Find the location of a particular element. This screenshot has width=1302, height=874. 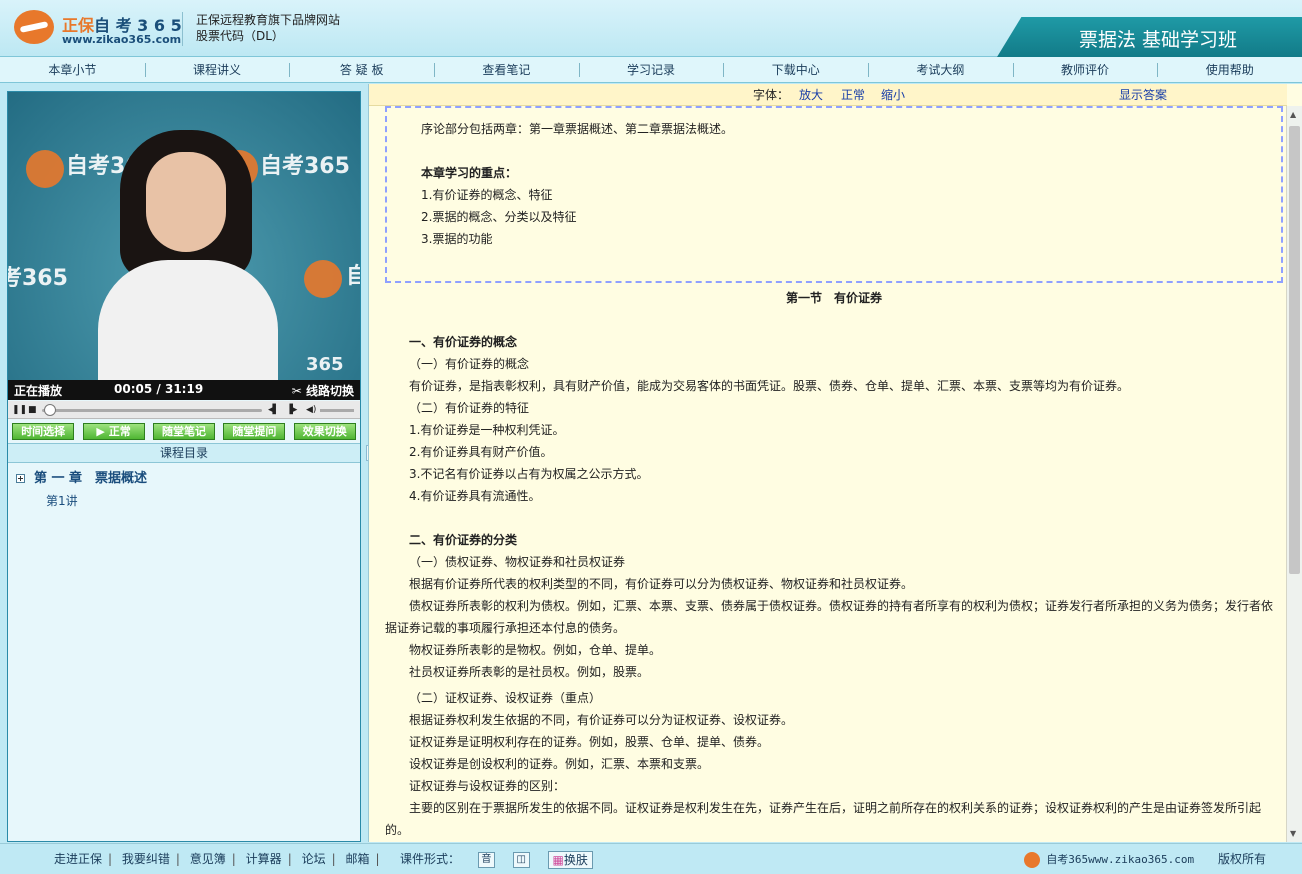

player-button-row: 时间选择 ▶ 正常 随堂笔记 随堂提问 效果切换 is located at coordinates (184, 431).